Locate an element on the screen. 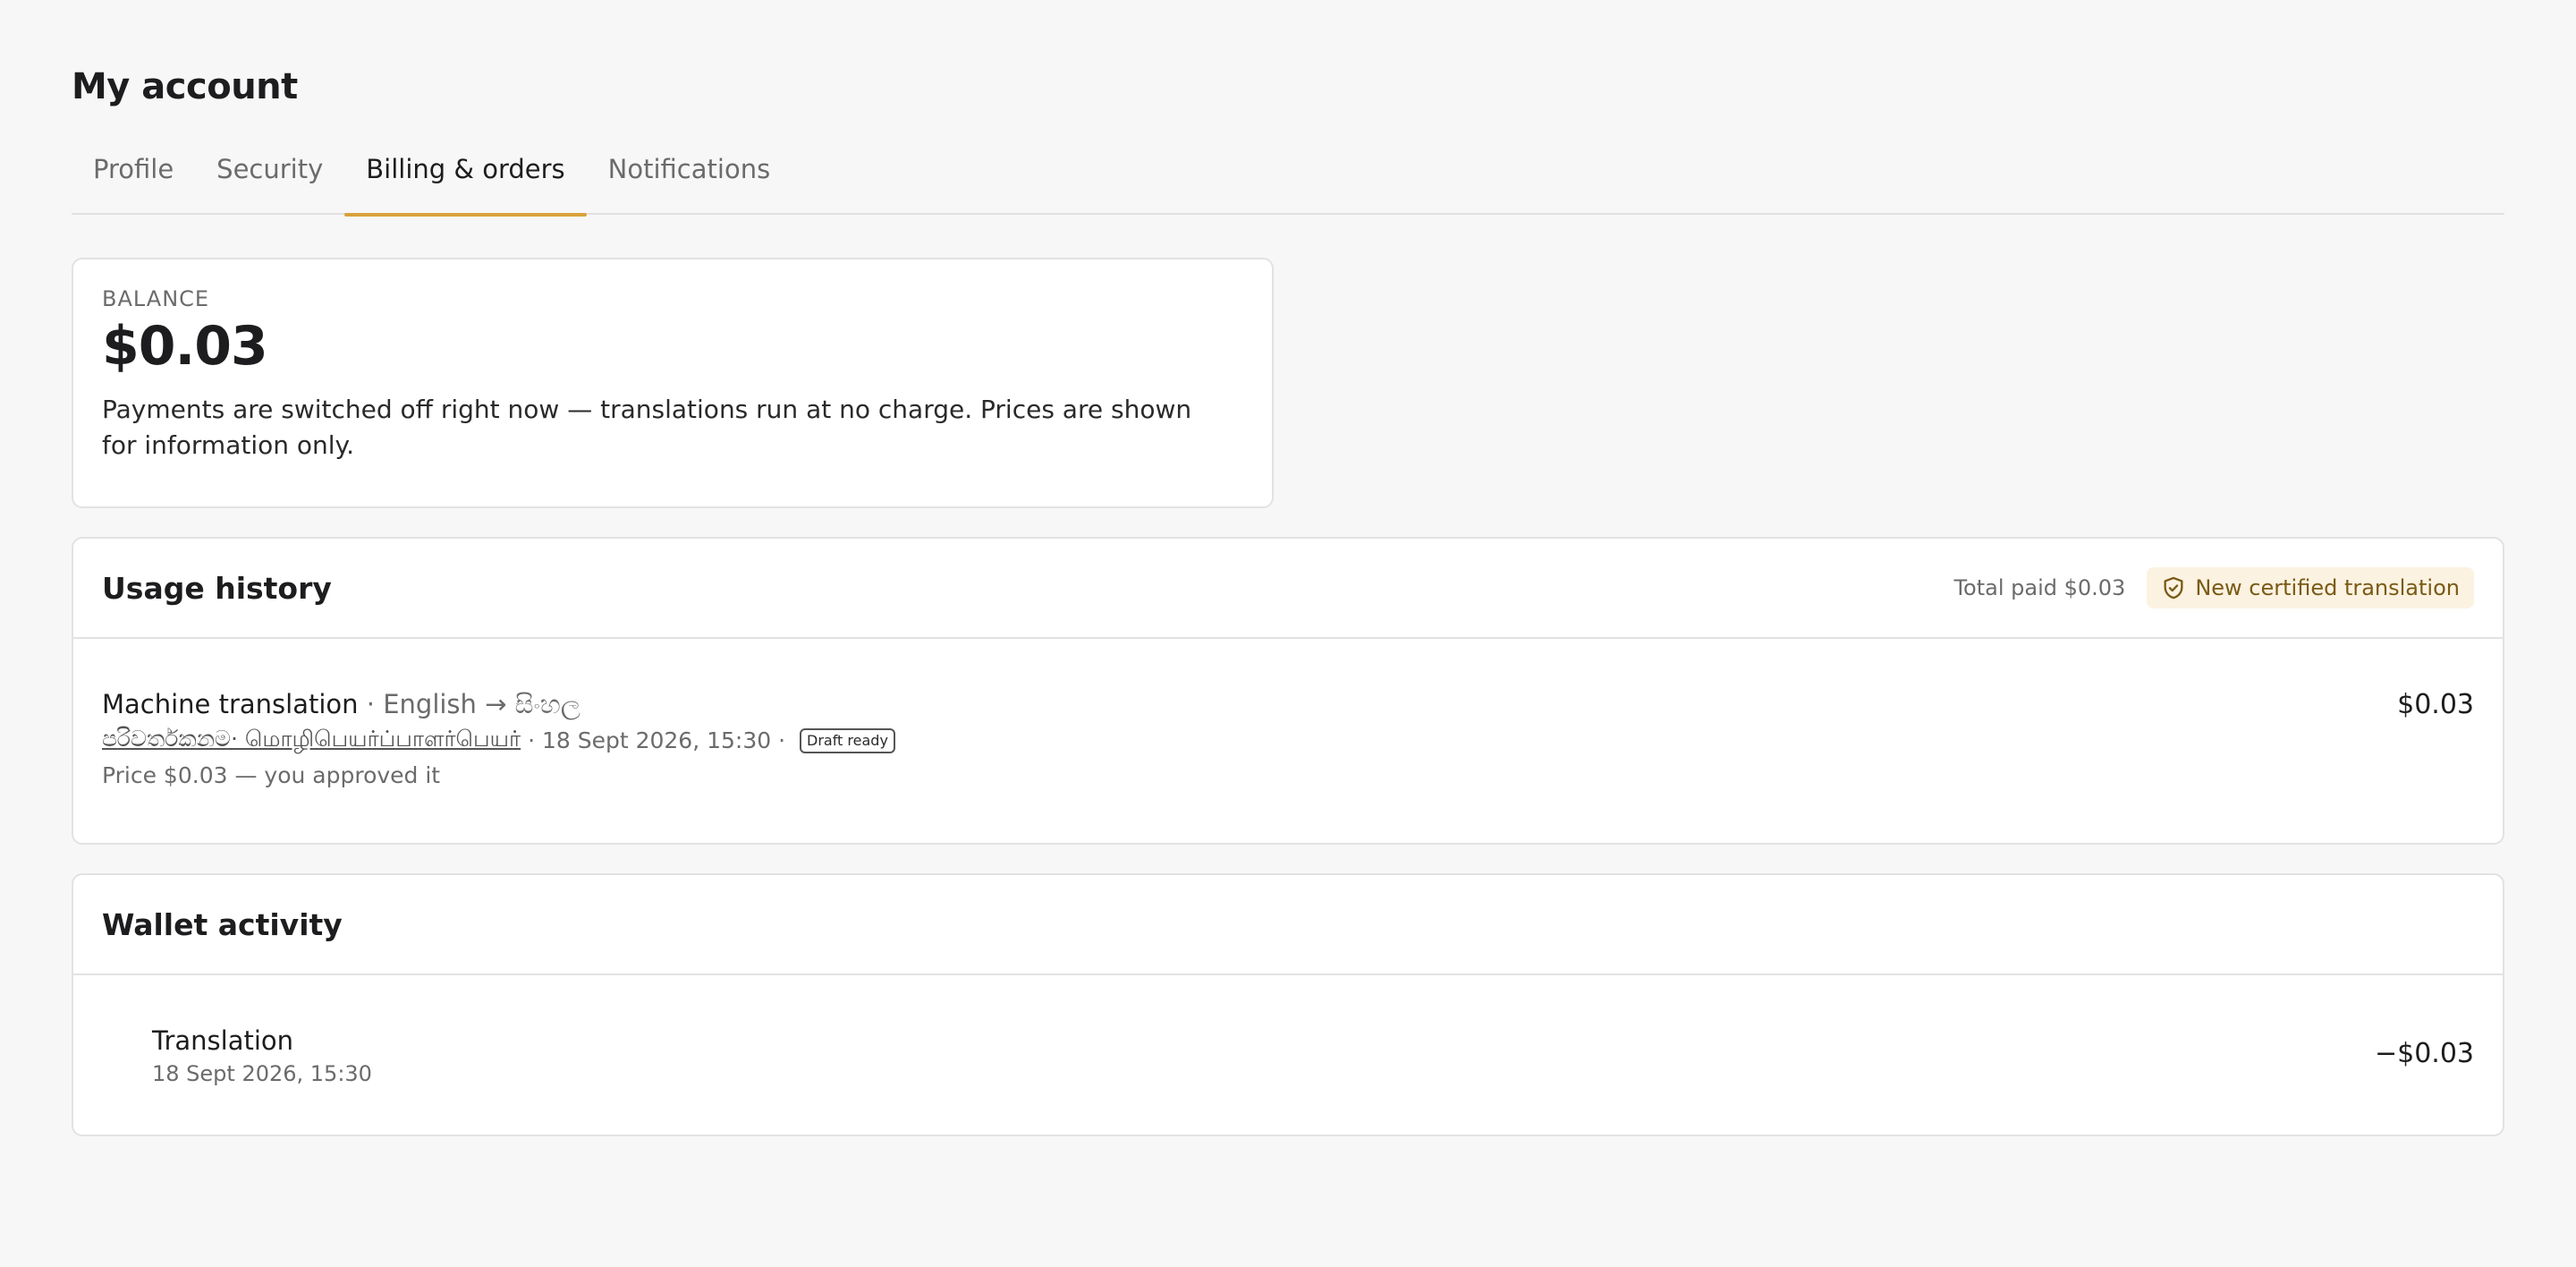 This screenshot has height=1267, width=2576. page-title: My account is located at coordinates (185, 86).